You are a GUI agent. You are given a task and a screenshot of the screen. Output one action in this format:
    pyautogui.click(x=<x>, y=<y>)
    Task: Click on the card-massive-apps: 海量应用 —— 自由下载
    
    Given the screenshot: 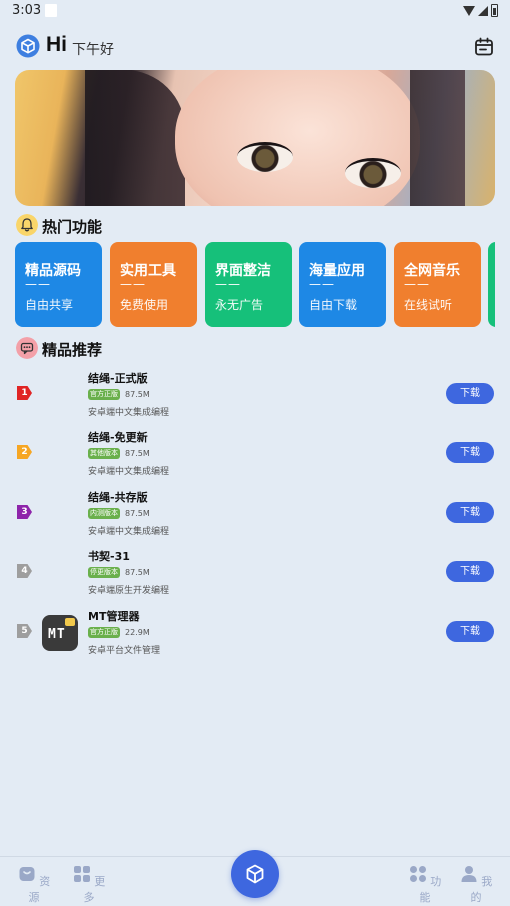 What is the action you would take?
    pyautogui.click(x=342, y=284)
    